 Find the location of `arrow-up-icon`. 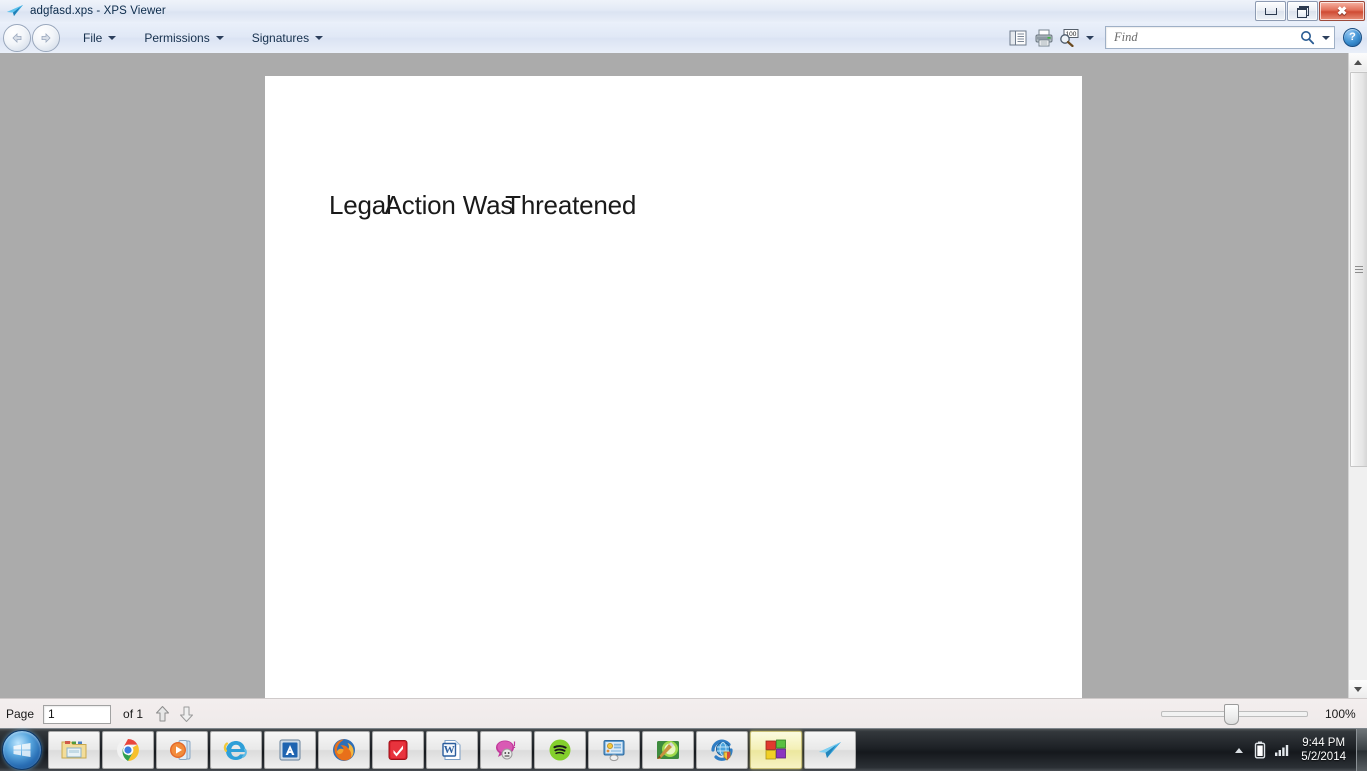

arrow-up-icon is located at coordinates (162, 714).